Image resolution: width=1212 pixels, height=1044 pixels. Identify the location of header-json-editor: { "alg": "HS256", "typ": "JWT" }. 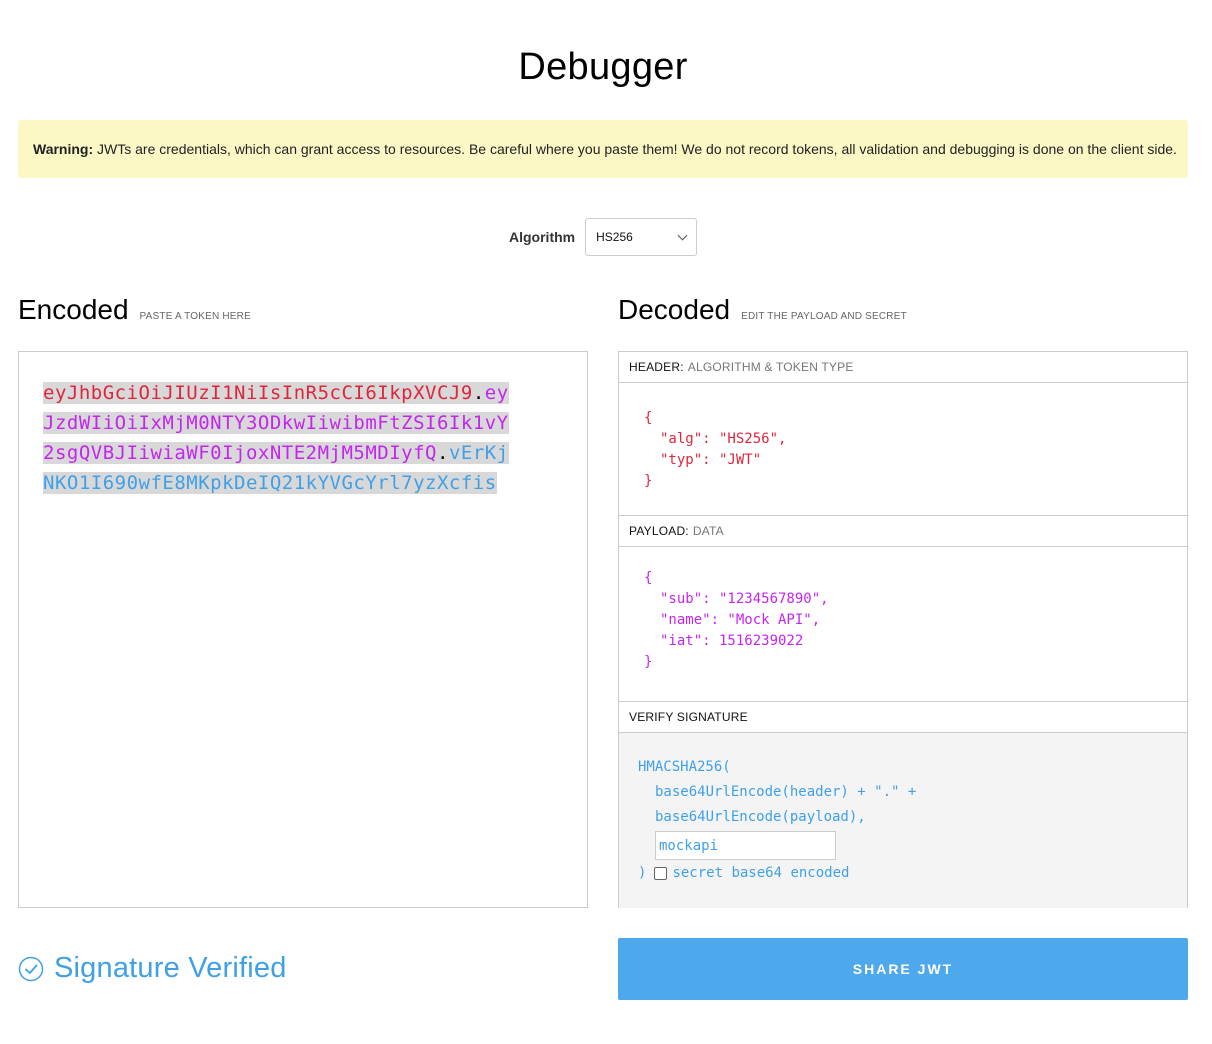
(903, 449).